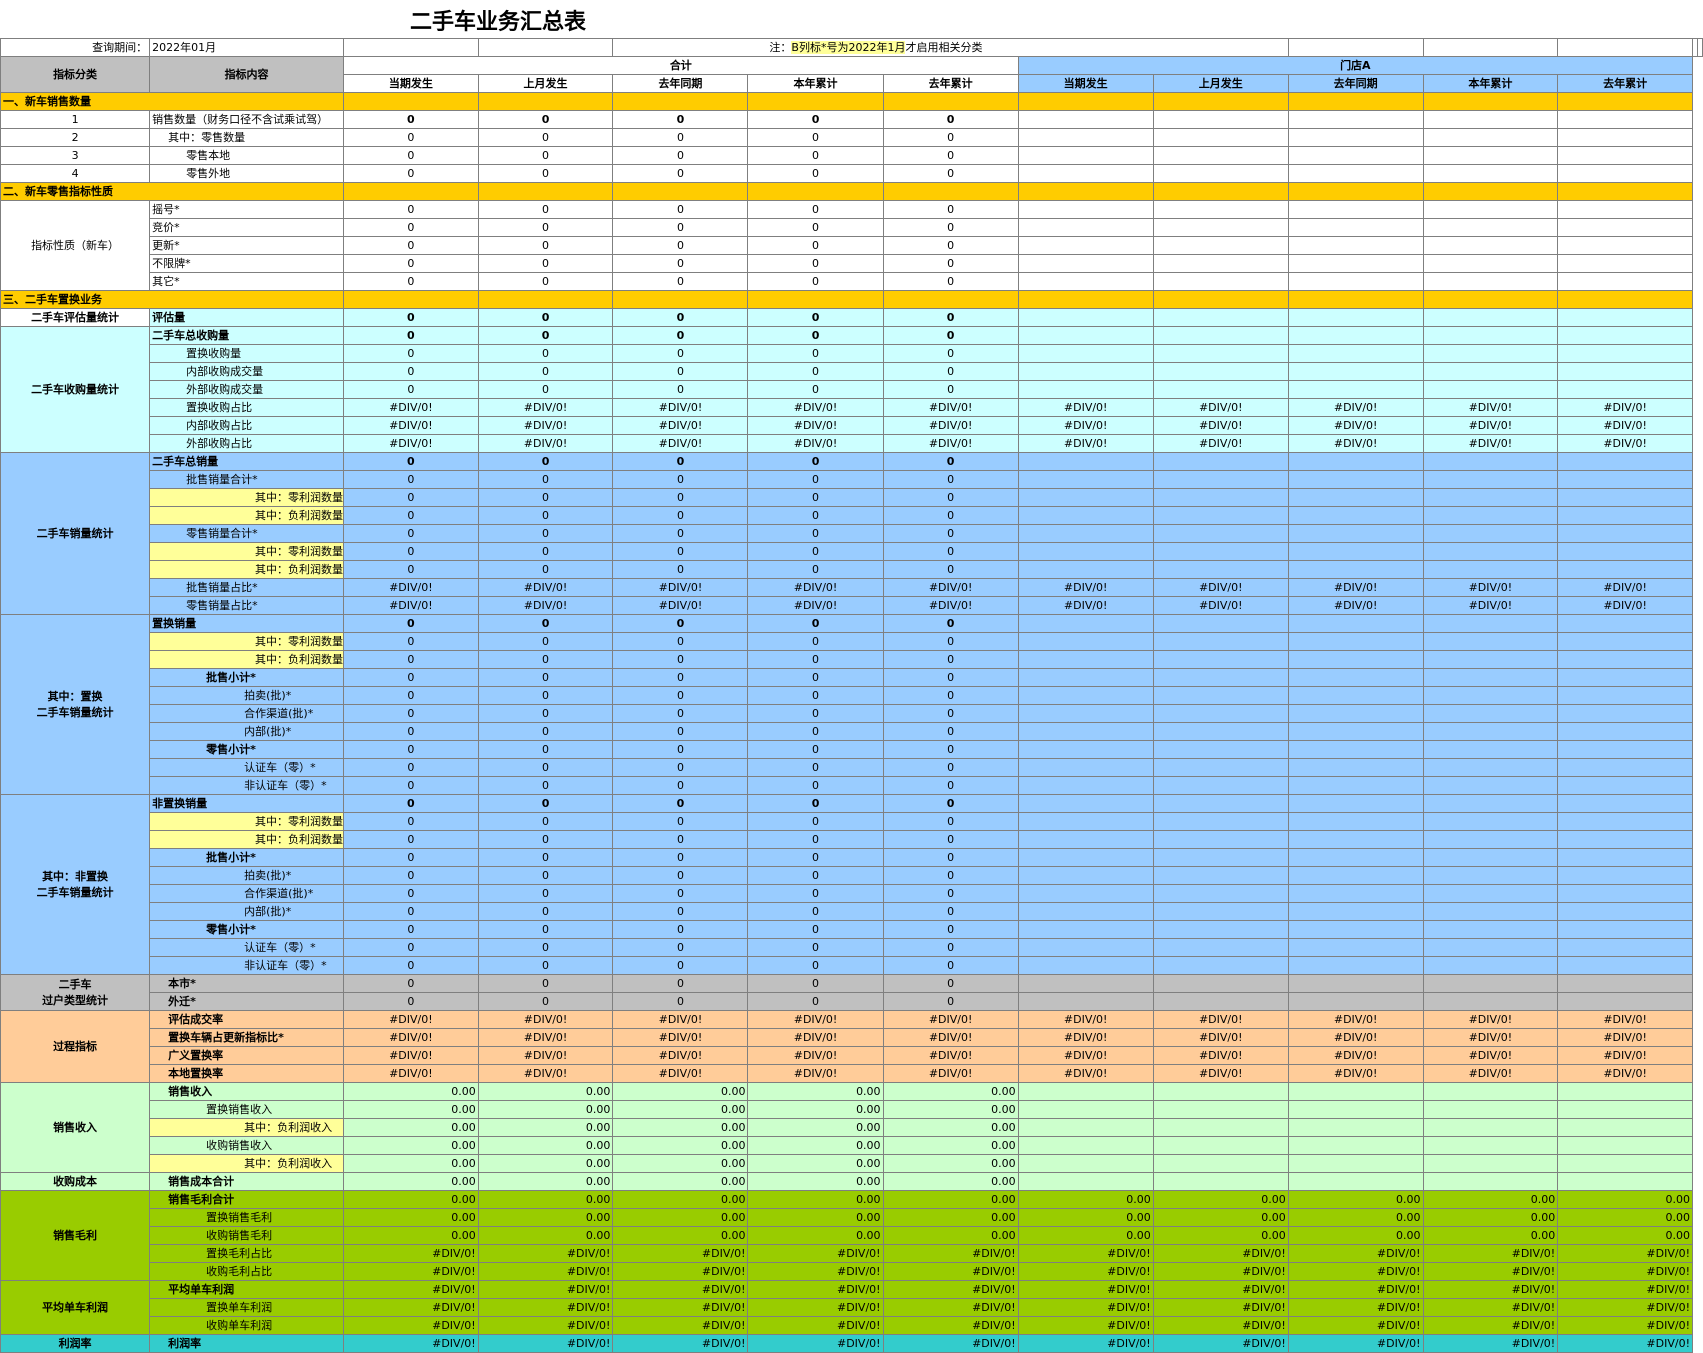 The height and width of the screenshot is (1353, 1703). I want to click on row-label: 置换销量, so click(246, 623).